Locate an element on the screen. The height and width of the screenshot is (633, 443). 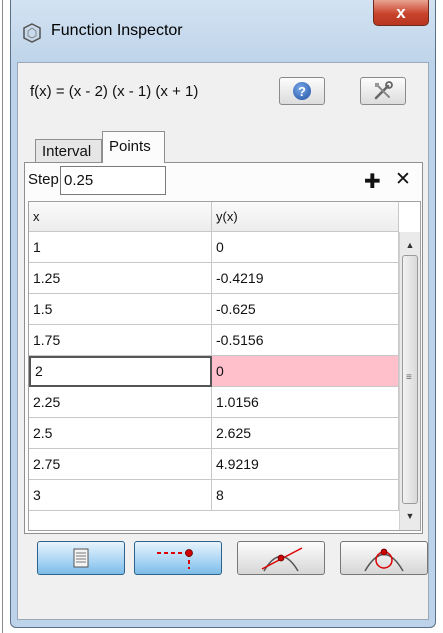
cell-y: -0.4219 is located at coordinates (305, 278).